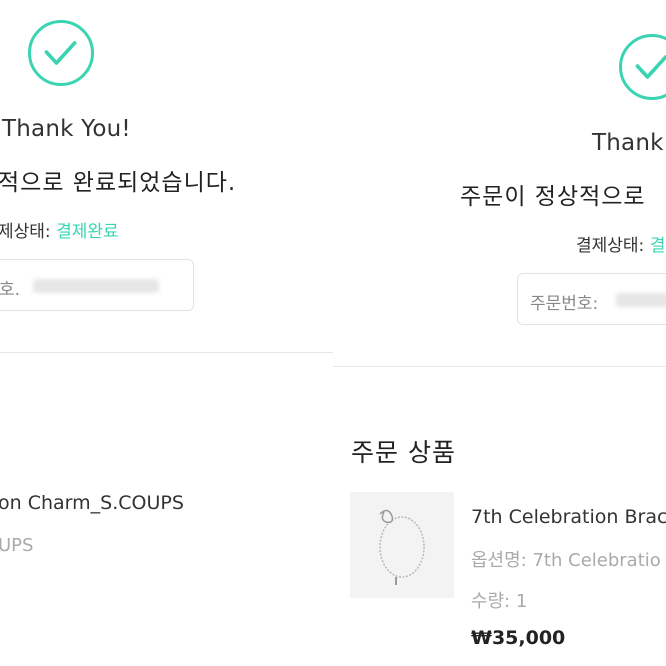 This screenshot has width=666, height=666. I want to click on payment-status-label: 결제상태:, so click(610, 246).